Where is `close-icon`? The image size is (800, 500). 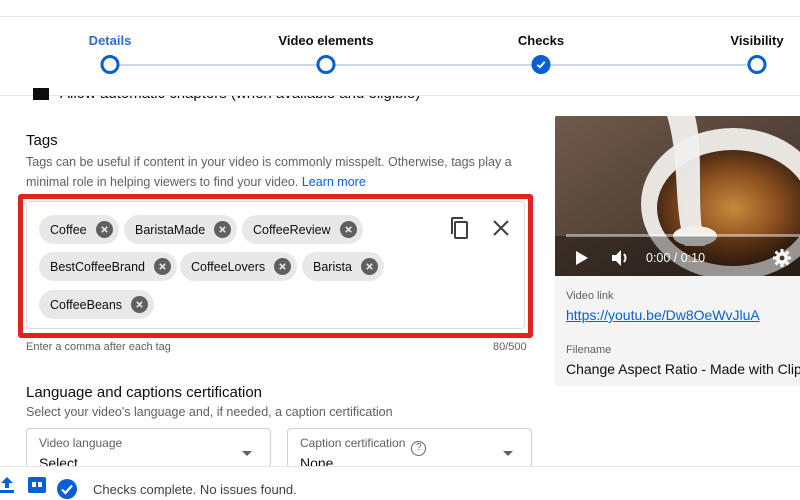
close-icon is located at coordinates (501, 228).